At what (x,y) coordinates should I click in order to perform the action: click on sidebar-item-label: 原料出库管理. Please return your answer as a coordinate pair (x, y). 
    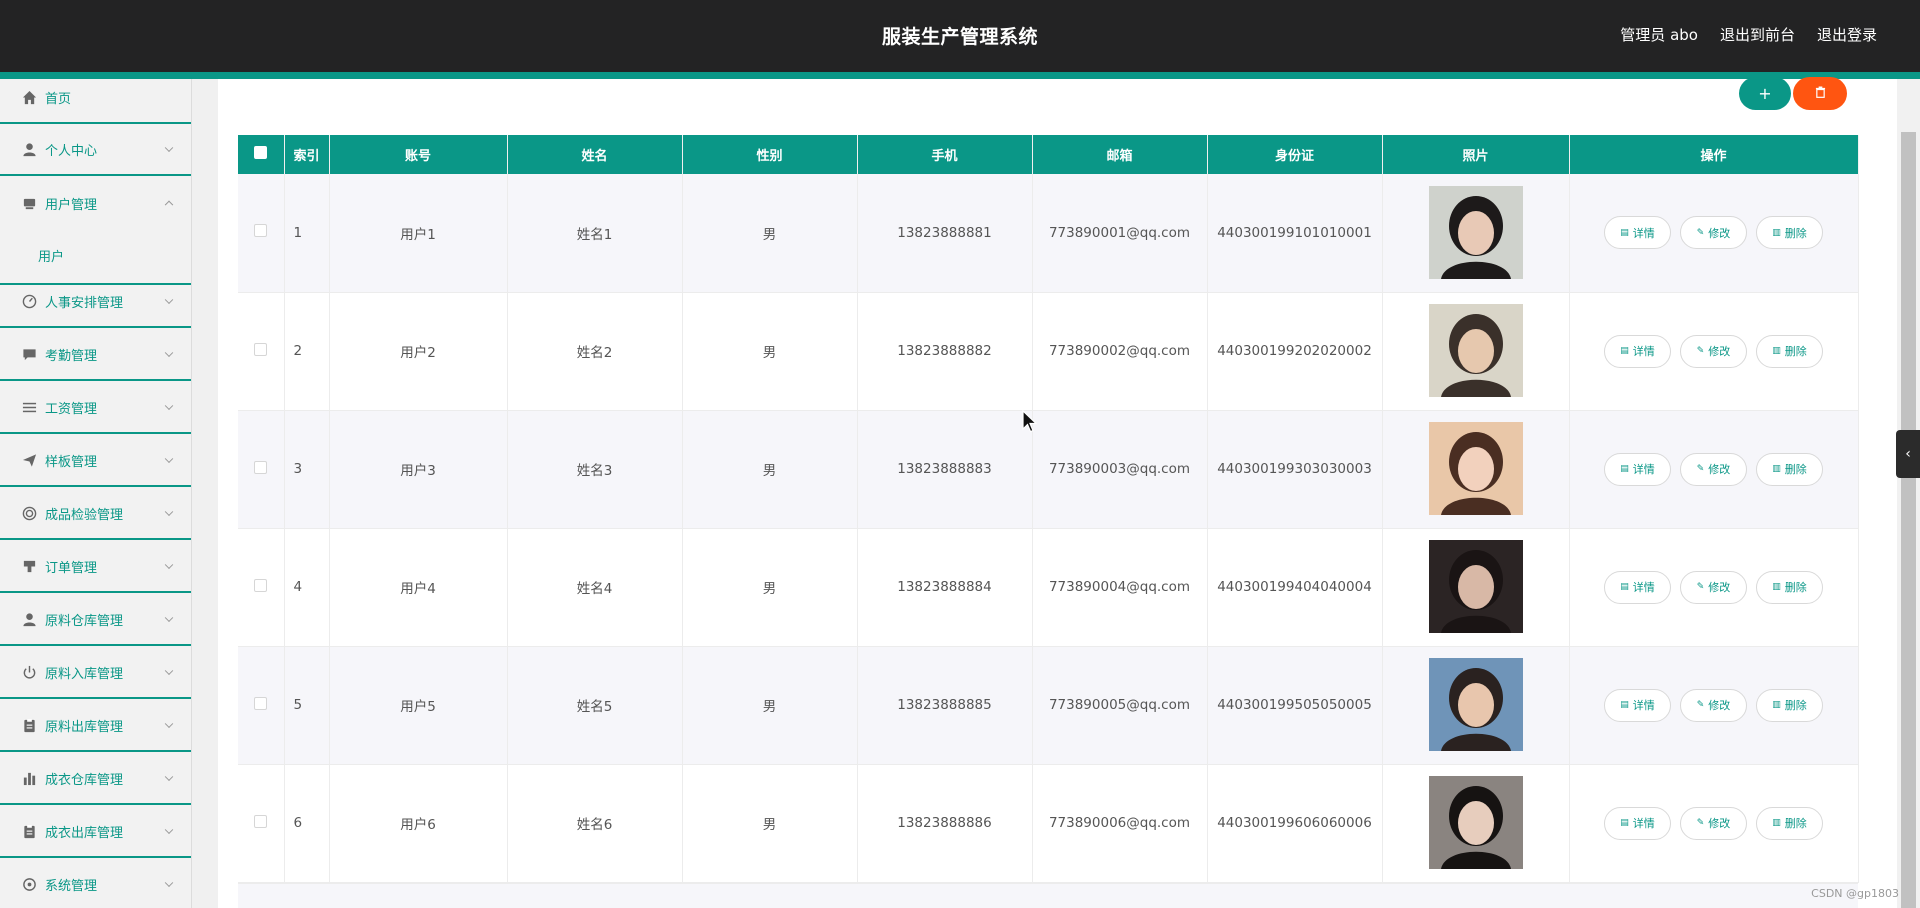
    Looking at the image, I should click on (84, 727).